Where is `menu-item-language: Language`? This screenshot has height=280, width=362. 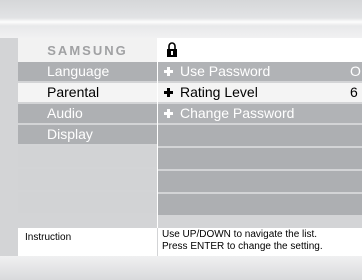 menu-item-language: Language is located at coordinates (87, 71).